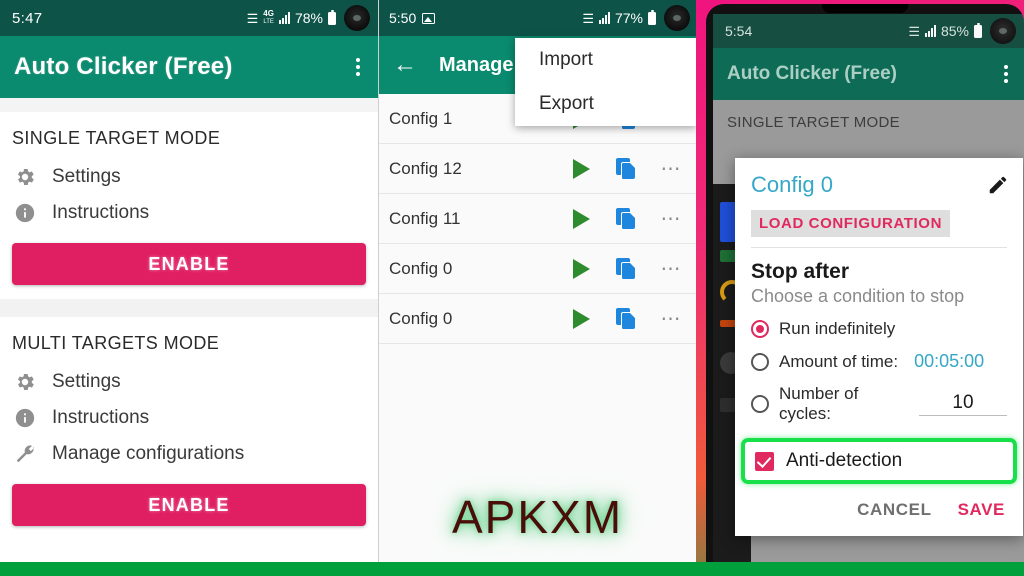 This screenshot has width=1024, height=576. I want to click on status-bar-panel2: 5:50 ☰ 77%, so click(537, 18).